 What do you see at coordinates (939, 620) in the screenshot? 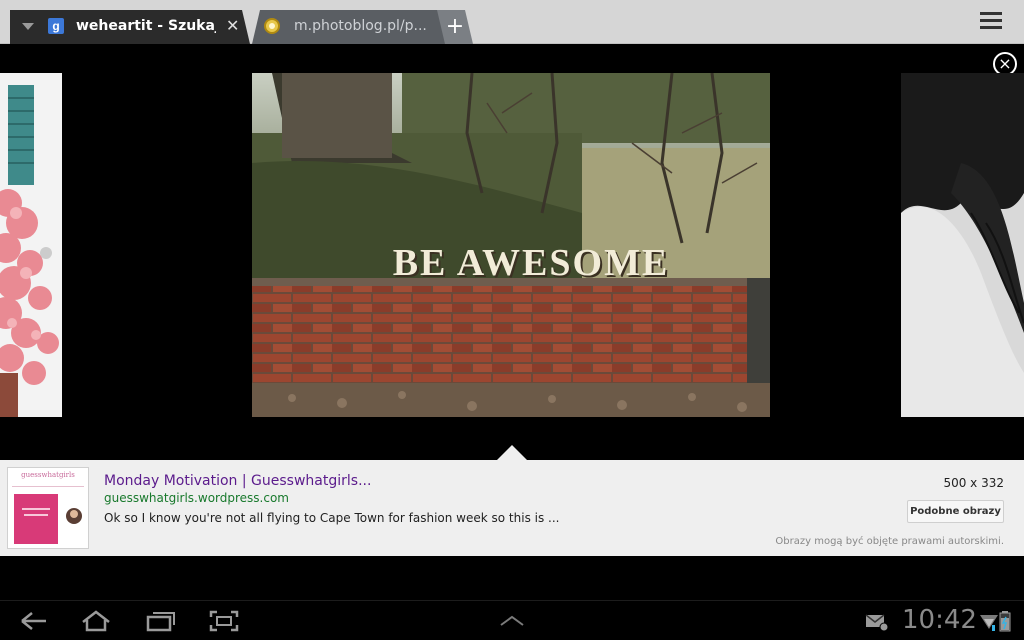
I see `system-clock: 10:42` at bounding box center [939, 620].